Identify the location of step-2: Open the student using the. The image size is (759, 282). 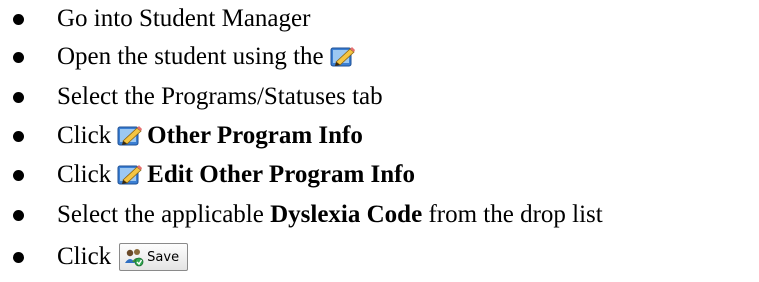
(379, 57).